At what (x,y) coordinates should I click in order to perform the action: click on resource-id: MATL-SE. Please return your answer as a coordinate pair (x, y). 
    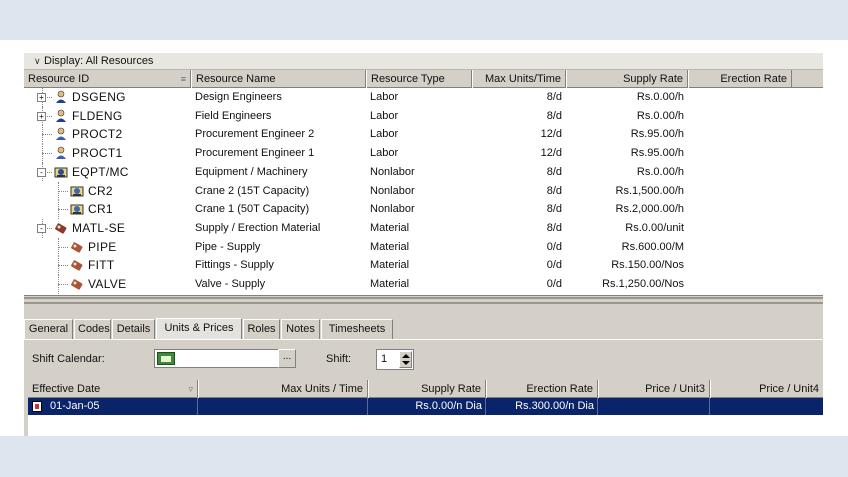
    Looking at the image, I should click on (98, 228).